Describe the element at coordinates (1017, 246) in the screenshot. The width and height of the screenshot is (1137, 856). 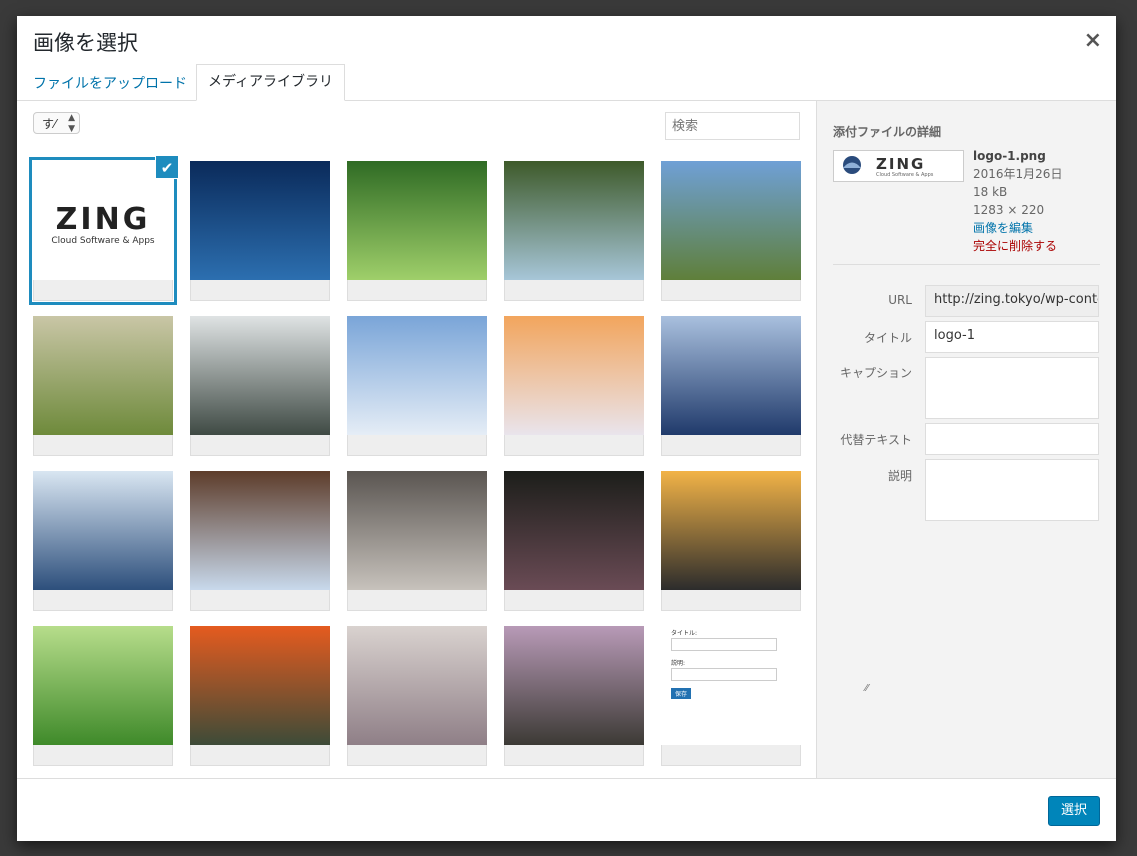
I see `delete-permanently-link: 完全に削除する` at that location.